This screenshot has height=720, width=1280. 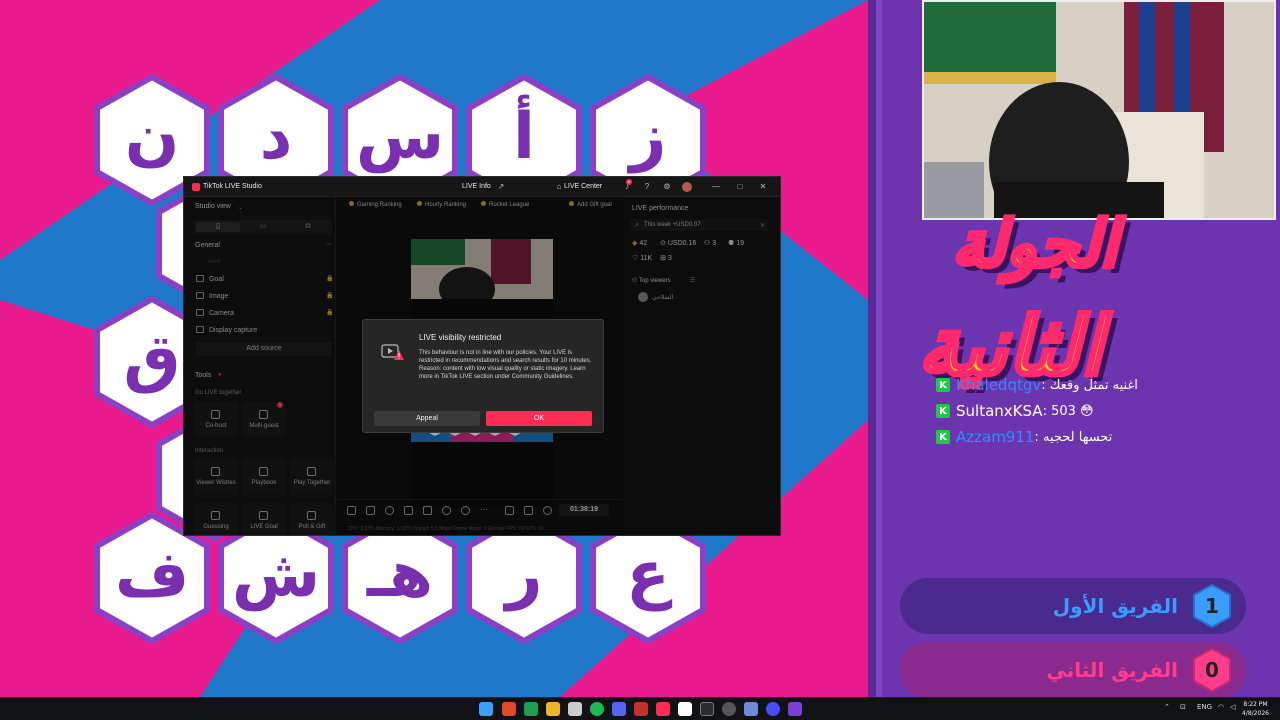 I want to click on clock-date: 4/8/2026, so click(x=1255, y=713).